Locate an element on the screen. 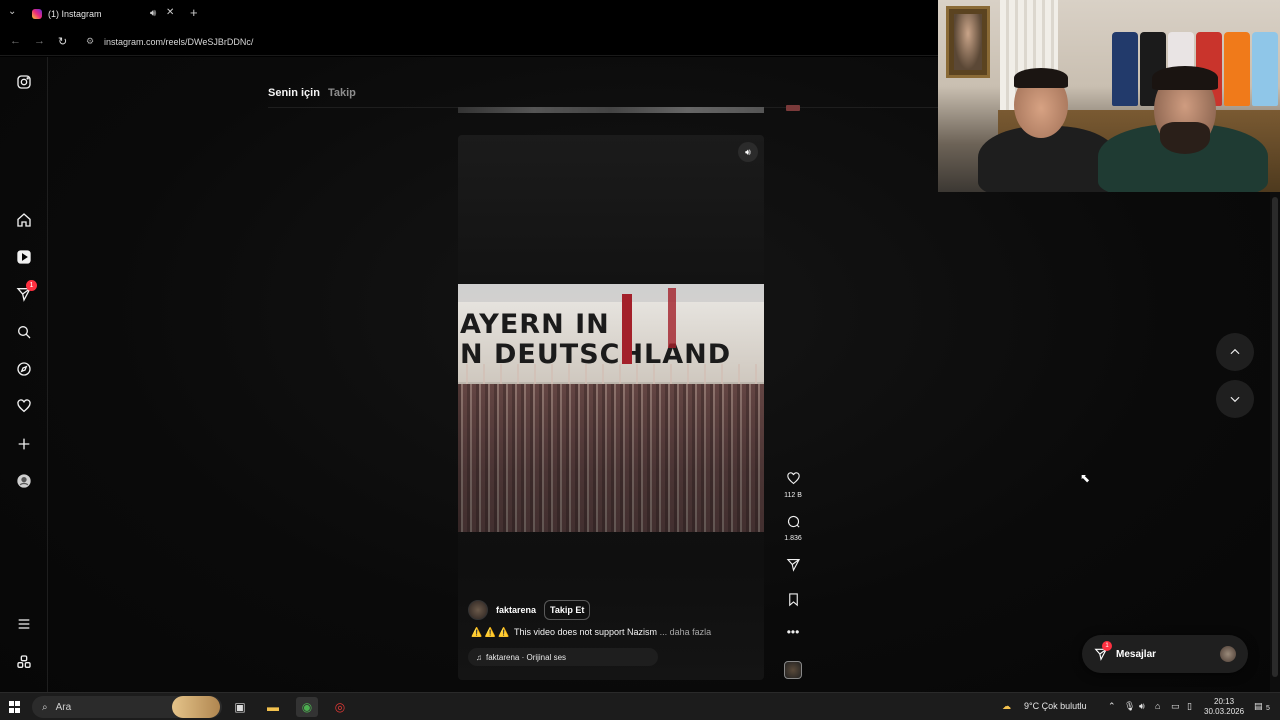 The image size is (1280, 720). explore-icon is located at coordinates (24, 369).